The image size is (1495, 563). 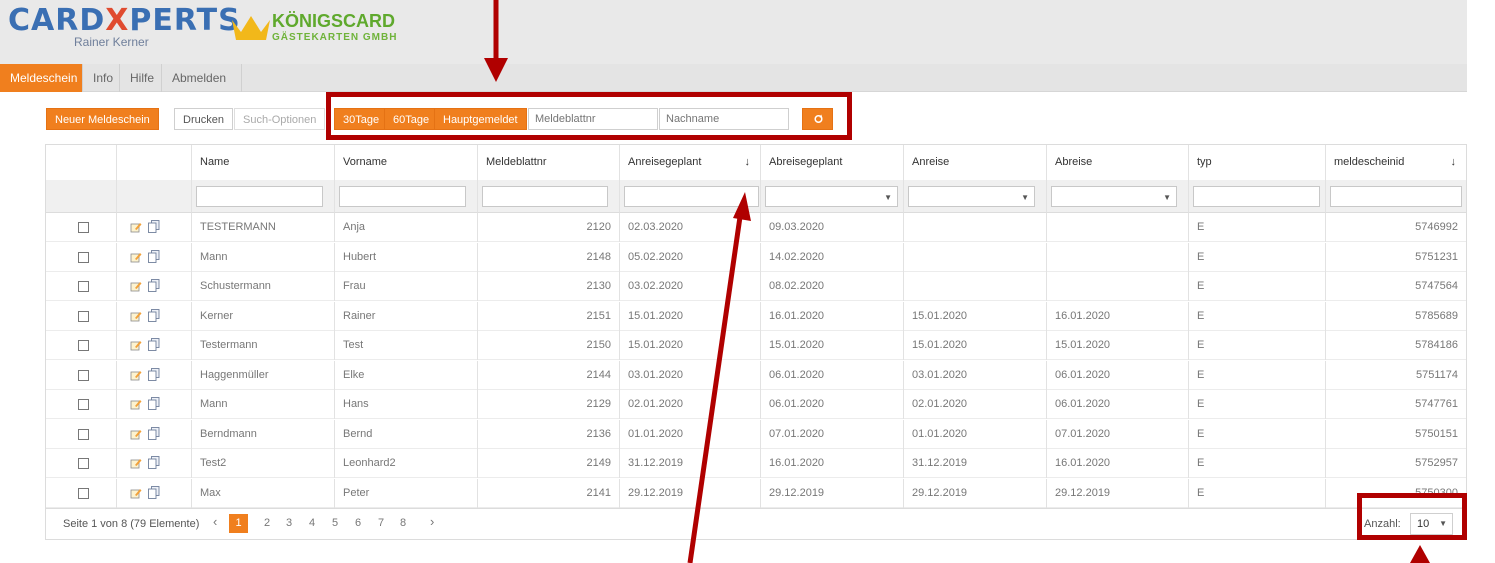 What do you see at coordinates (406, 375) in the screenshot?
I see `cell-vorname: Elke` at bounding box center [406, 375].